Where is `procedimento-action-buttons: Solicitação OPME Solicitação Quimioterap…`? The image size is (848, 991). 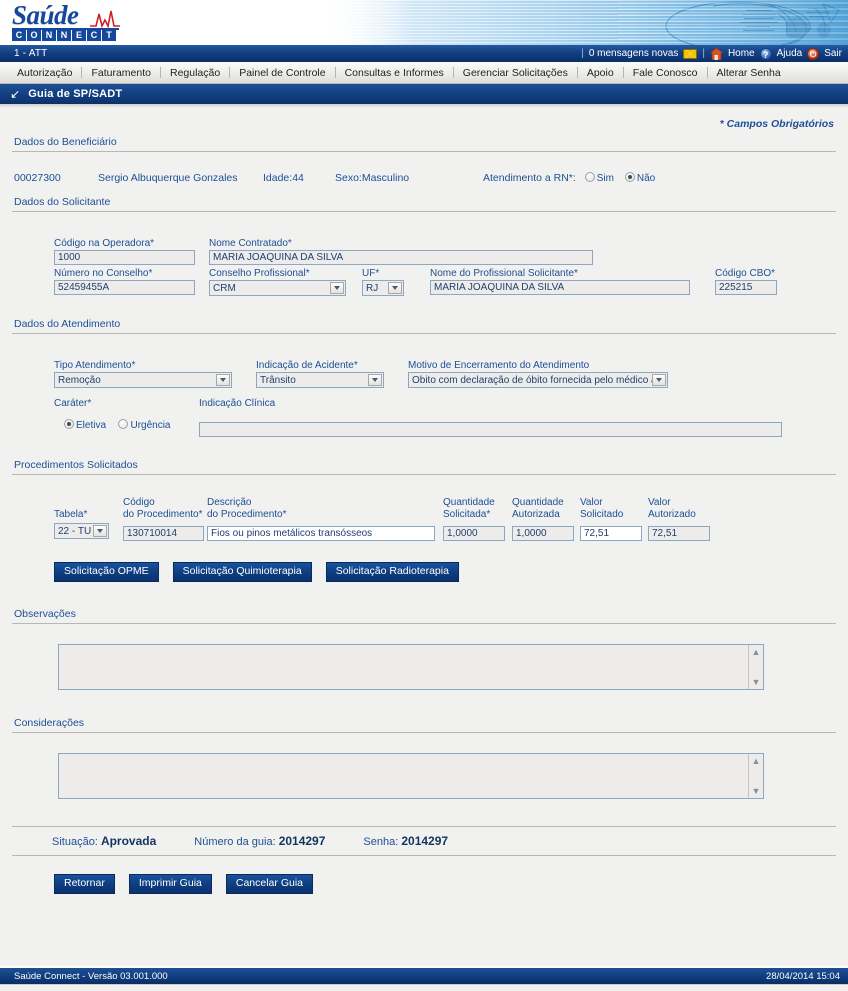 procedimento-action-buttons: Solicitação OPME Solicitação Quimioterap… is located at coordinates (445, 572).